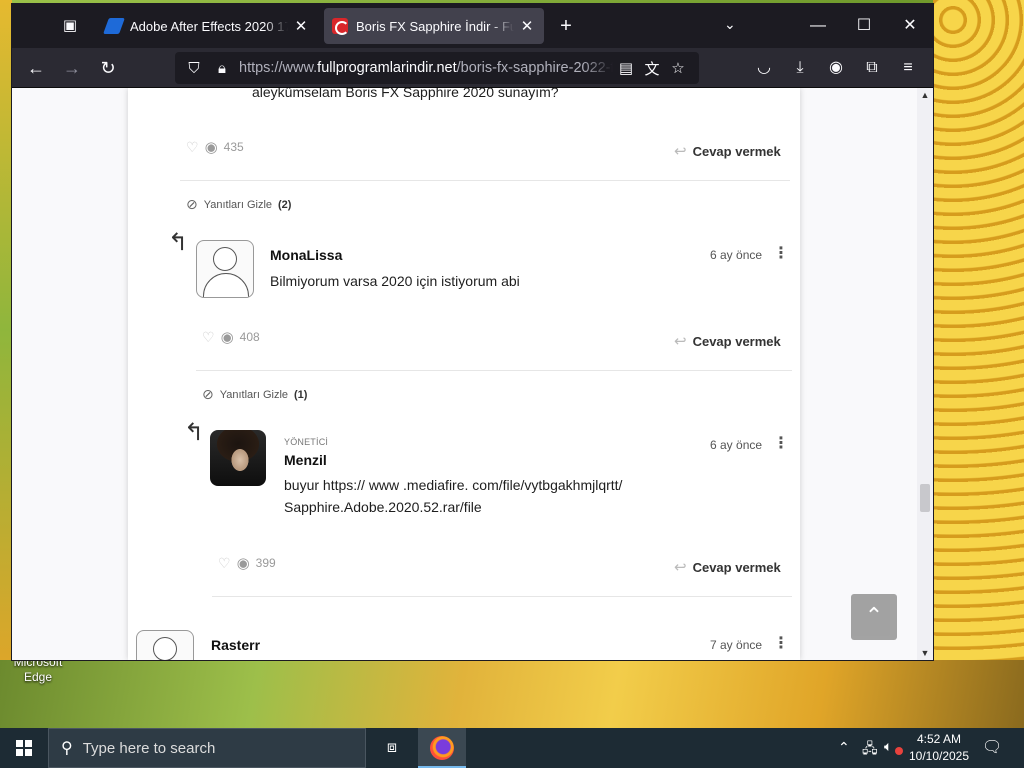 The height and width of the screenshot is (768, 1024). Describe the element at coordinates (925, 653) in the screenshot. I see `scroll-down-arrow-icon: ▼` at that location.